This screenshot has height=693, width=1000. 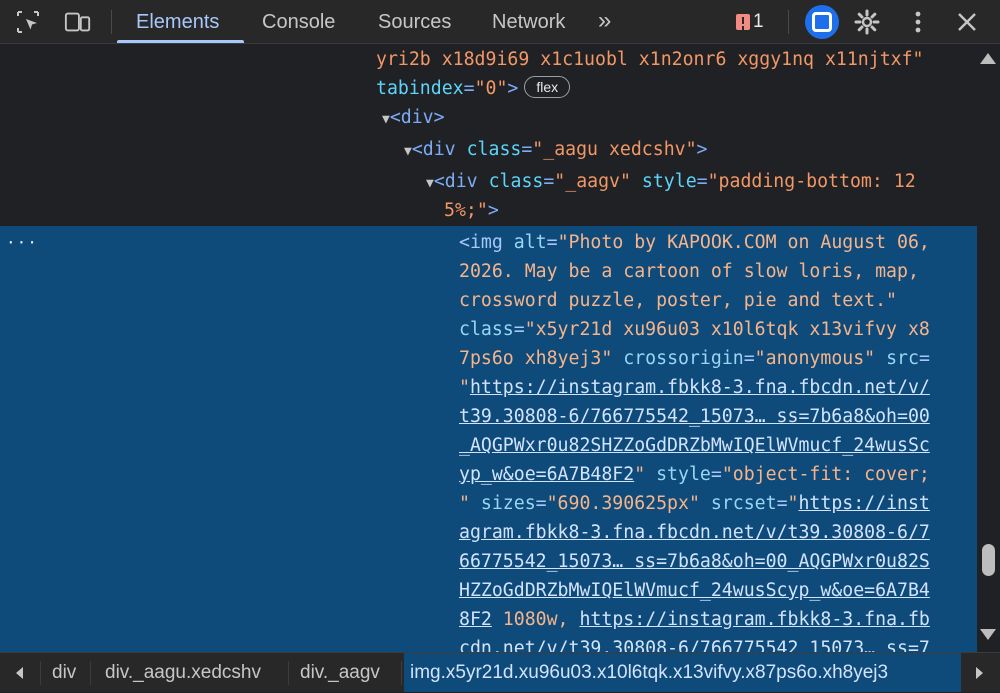 I want to click on scroll-up-arrow-icon, so click(x=988, y=58).